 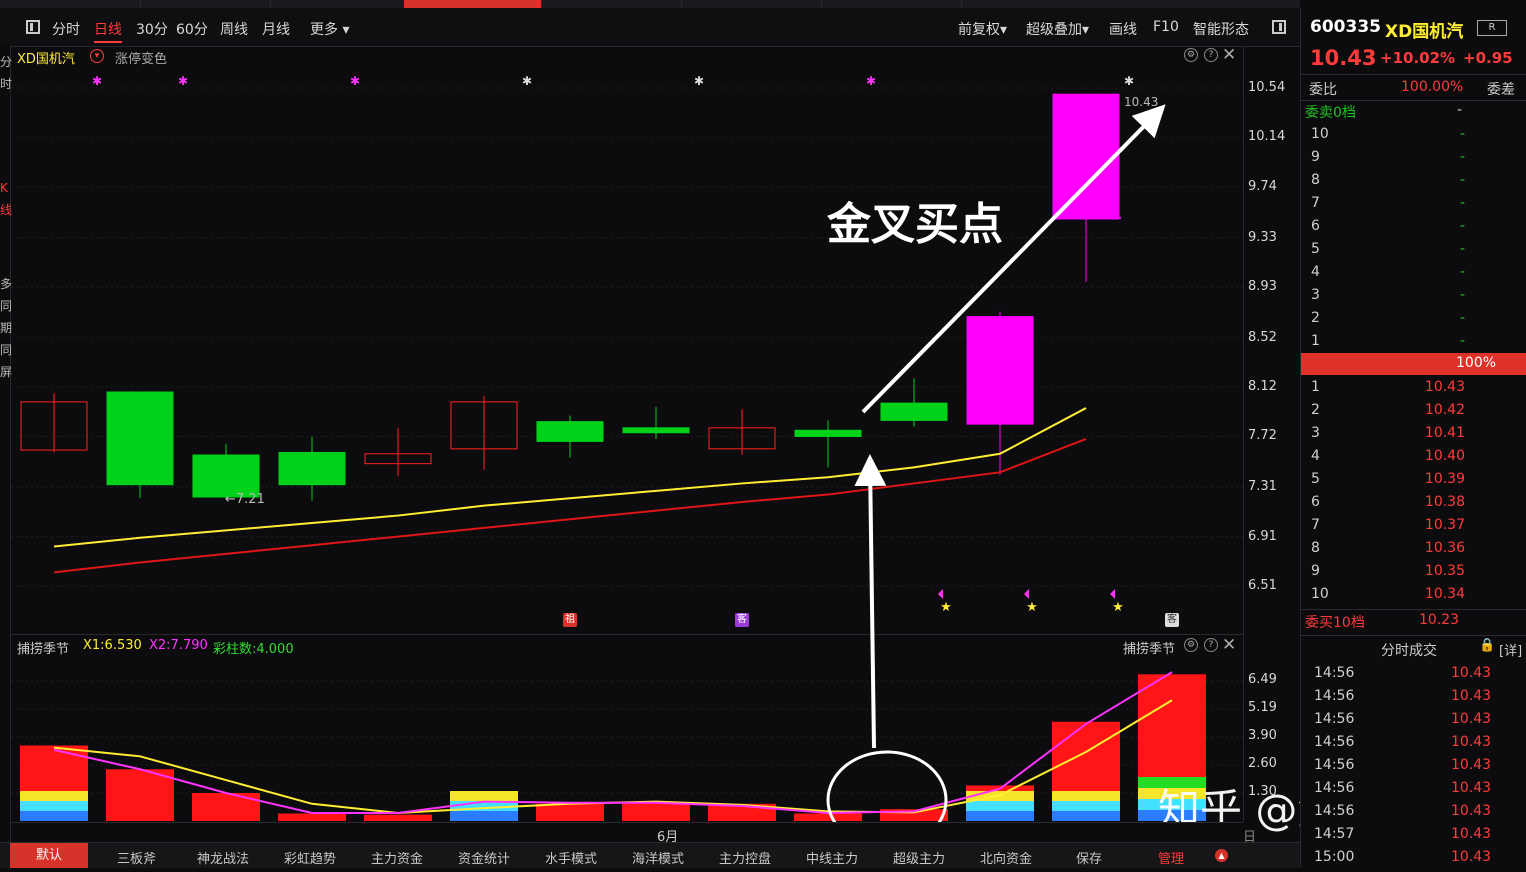 What do you see at coordinates (1413, 275) in the screenshot?
I see `sell-level-row: 4-` at bounding box center [1413, 275].